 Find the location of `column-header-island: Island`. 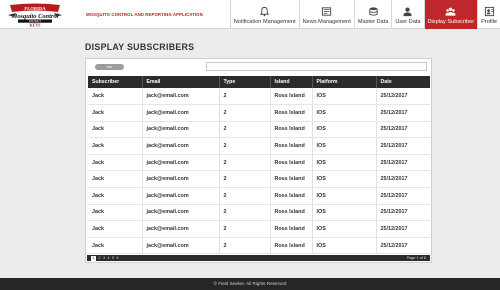

column-header-island: Island is located at coordinates (291, 82).